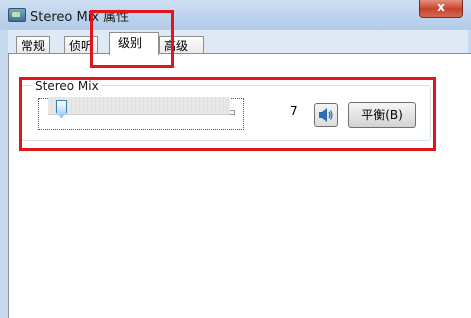  Describe the element at coordinates (4, 174) in the screenshot. I see `window-frame-left` at that location.